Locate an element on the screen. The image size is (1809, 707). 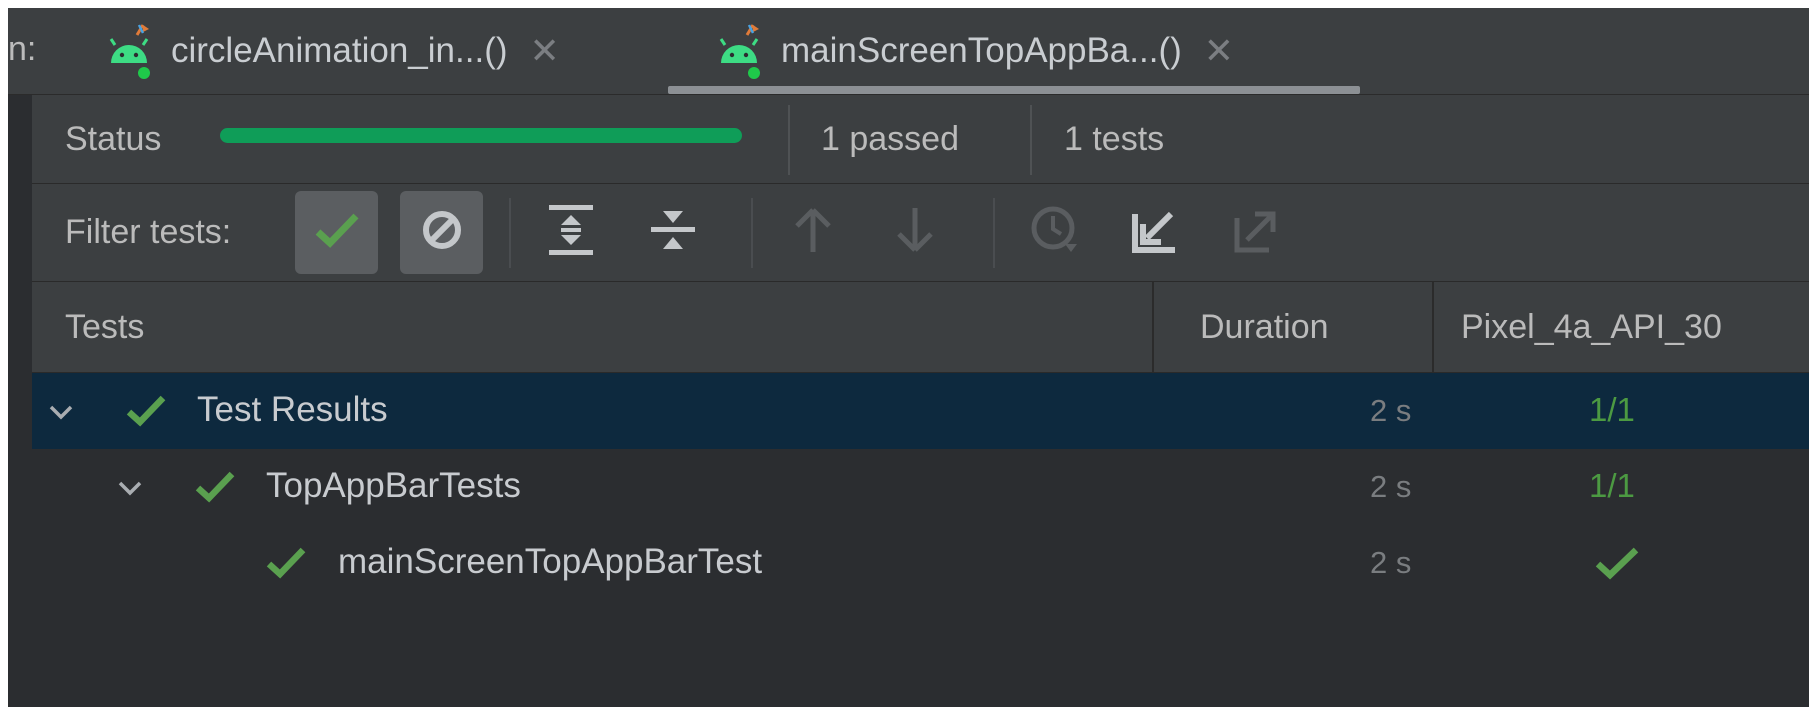
show-ignored-button is located at coordinates (441, 232).